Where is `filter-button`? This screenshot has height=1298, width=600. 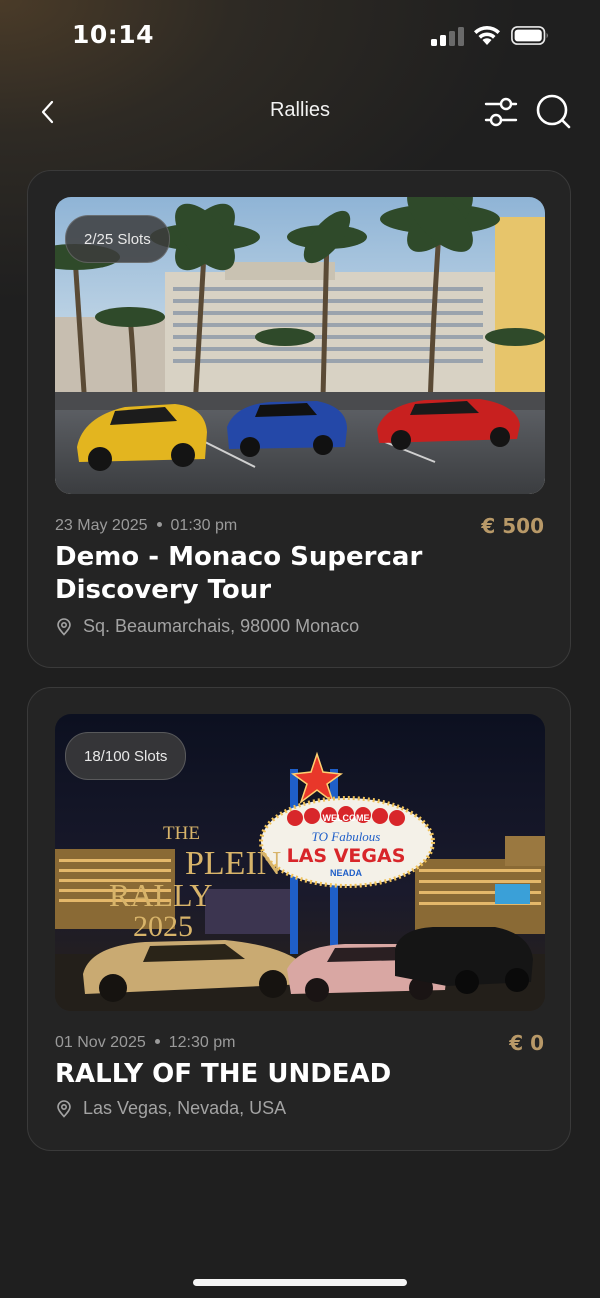 filter-button is located at coordinates (501, 112).